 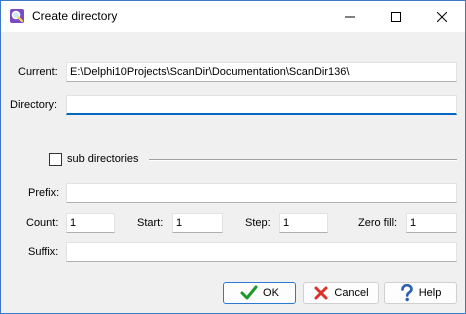 I want to click on minimize-icon, so click(x=350, y=16).